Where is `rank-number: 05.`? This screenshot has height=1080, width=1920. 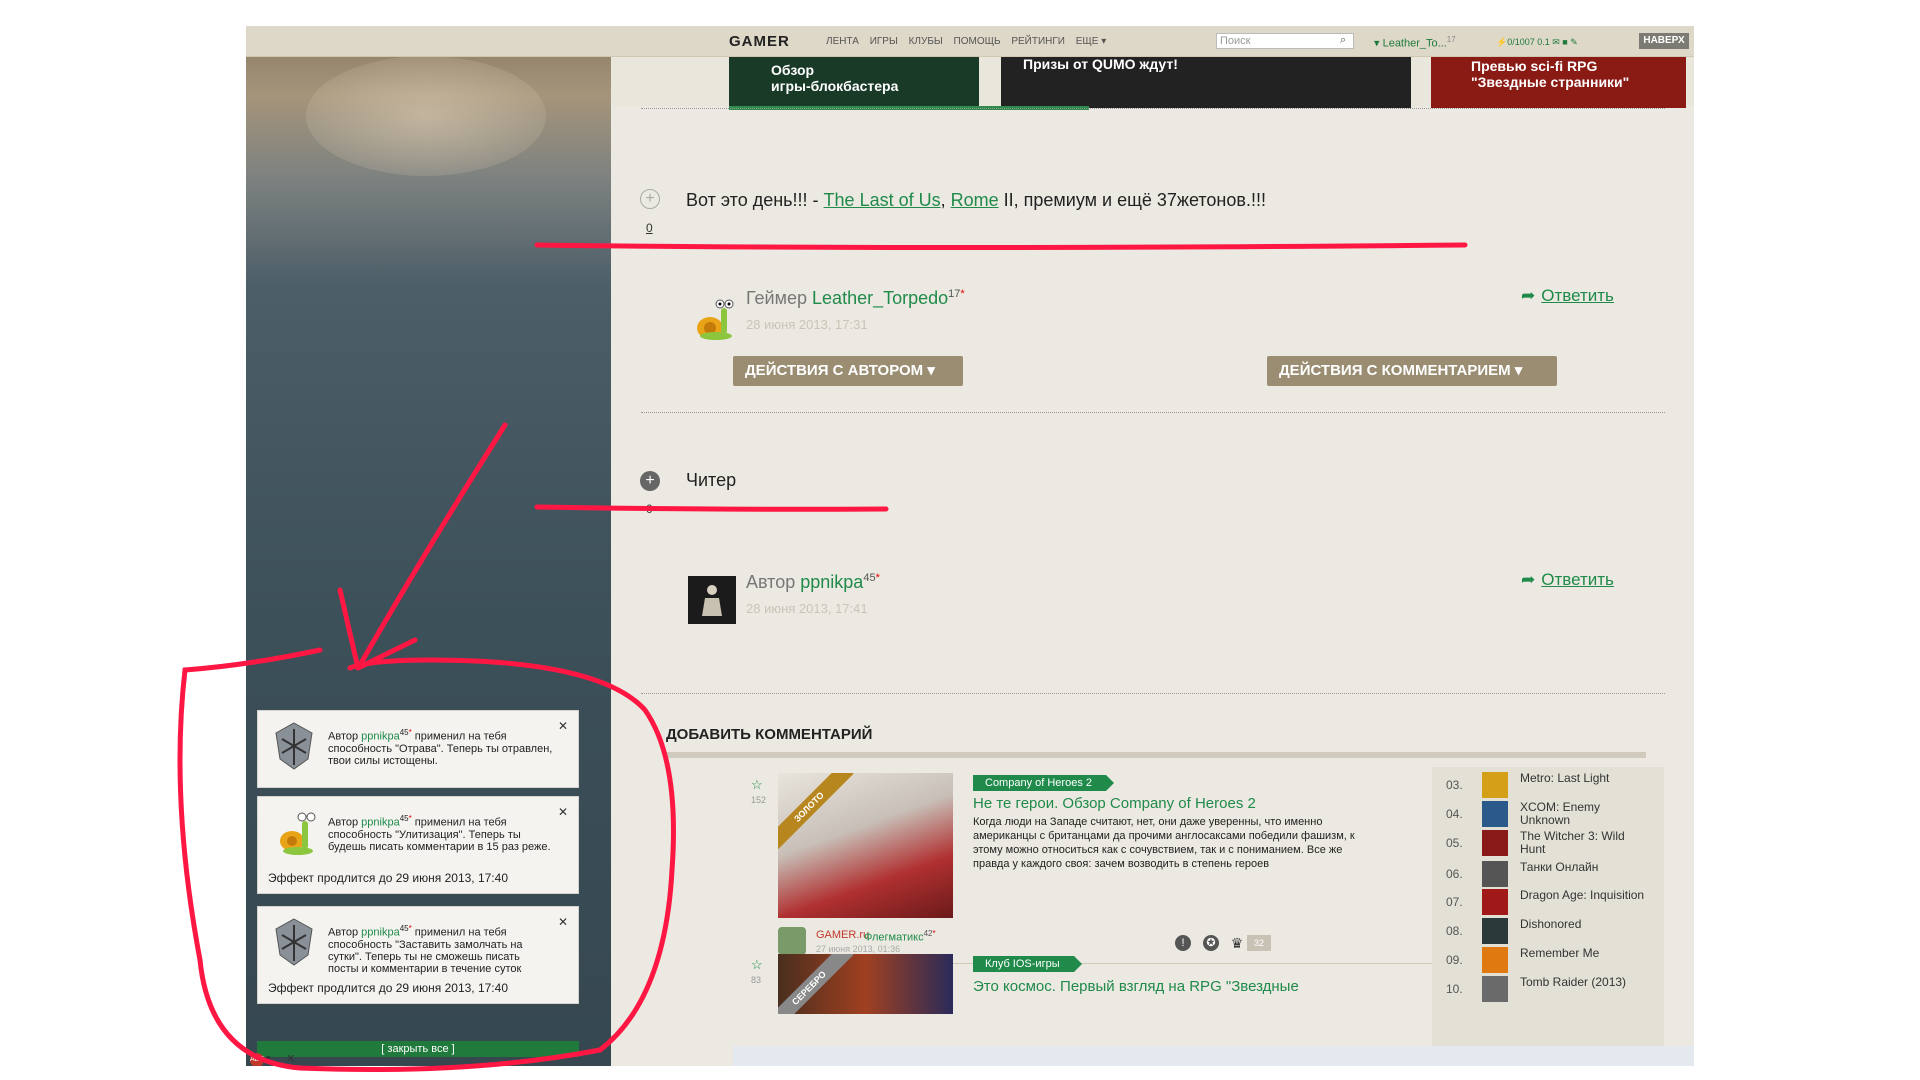 rank-number: 05. is located at coordinates (1454, 843).